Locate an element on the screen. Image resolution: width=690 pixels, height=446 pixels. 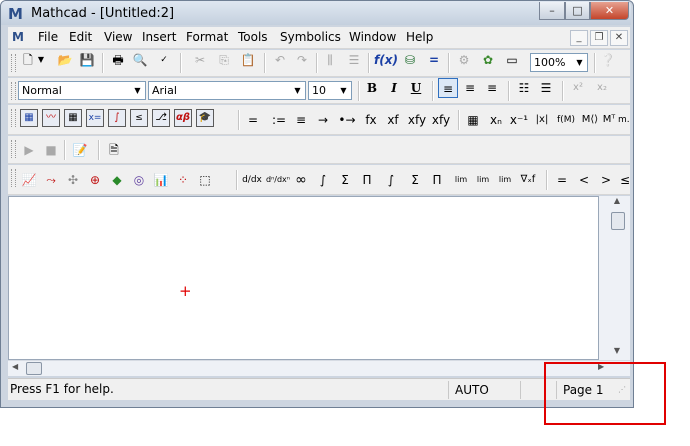
insert-function-icon: f(x) is located at coordinates (386, 60).